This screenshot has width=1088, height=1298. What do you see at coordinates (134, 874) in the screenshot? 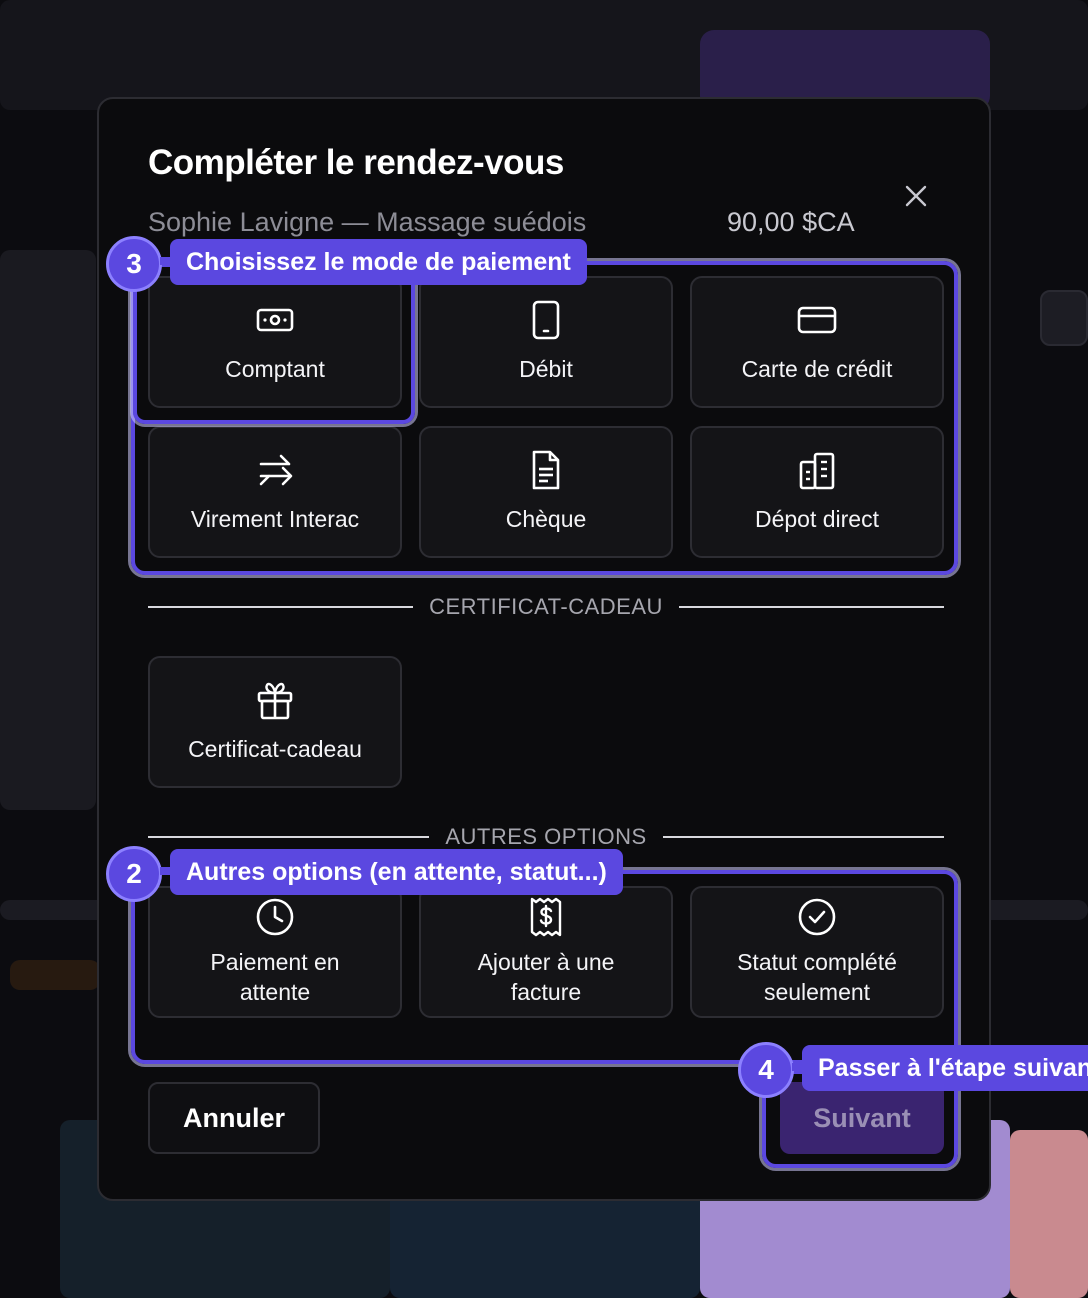
I see `step-2-badge: 2` at bounding box center [134, 874].